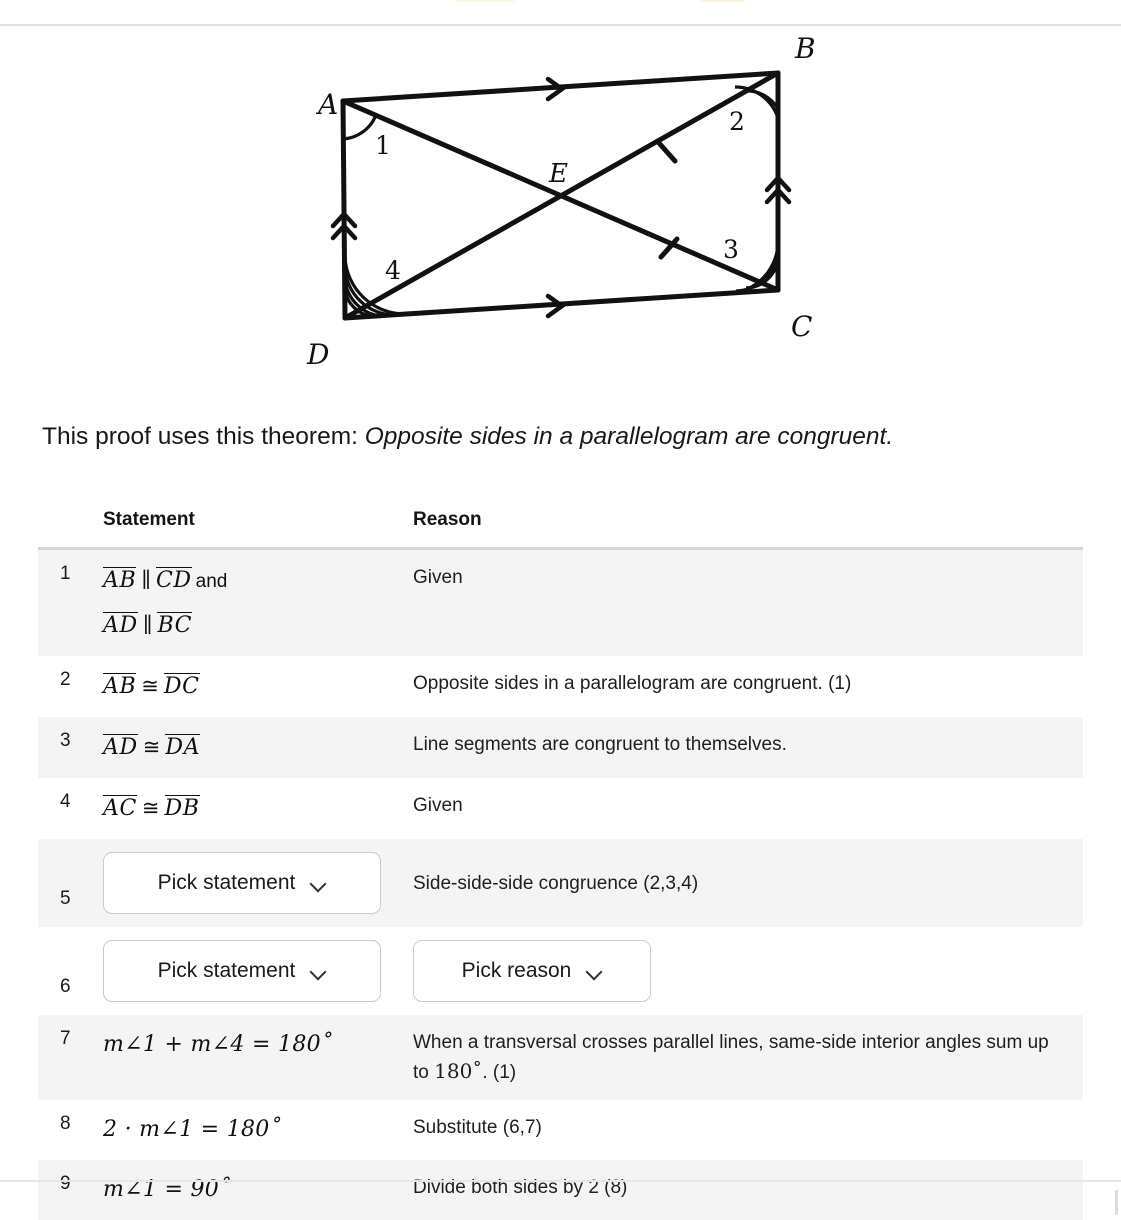  What do you see at coordinates (731, 249) in the screenshot?
I see `angle-label-3: 3` at bounding box center [731, 249].